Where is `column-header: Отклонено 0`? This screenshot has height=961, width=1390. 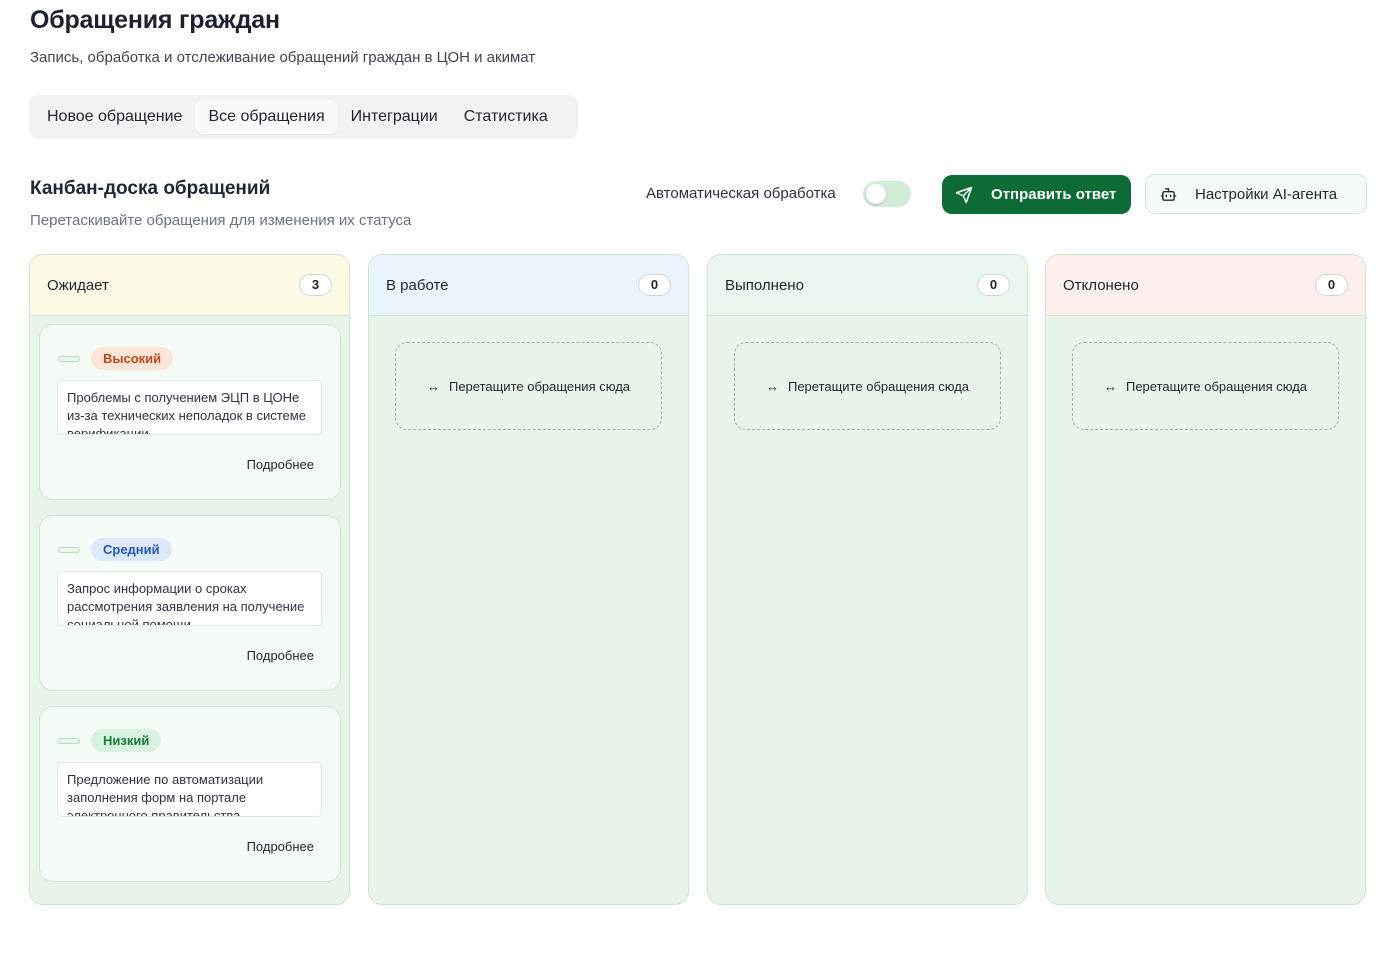 column-header: Отклонено 0 is located at coordinates (1205, 285).